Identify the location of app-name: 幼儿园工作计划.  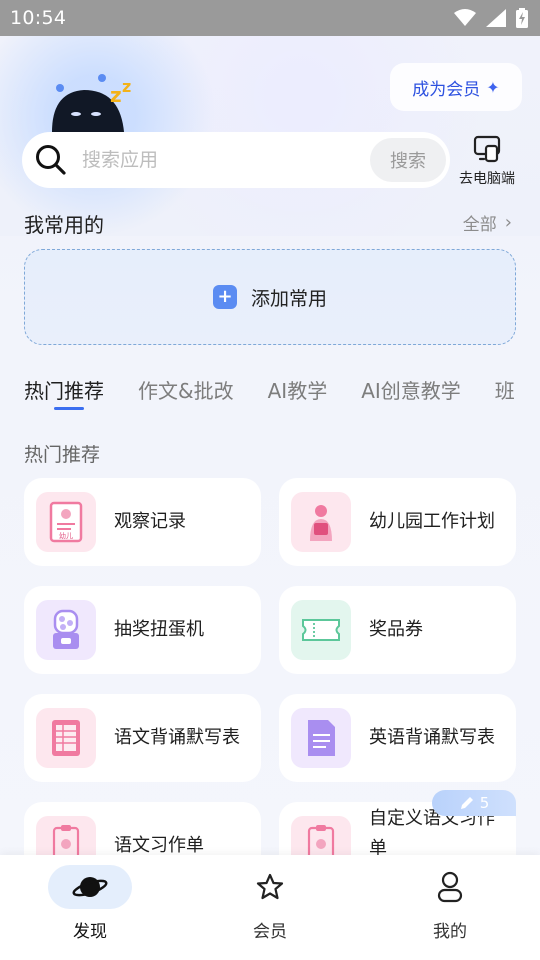
(432, 521).